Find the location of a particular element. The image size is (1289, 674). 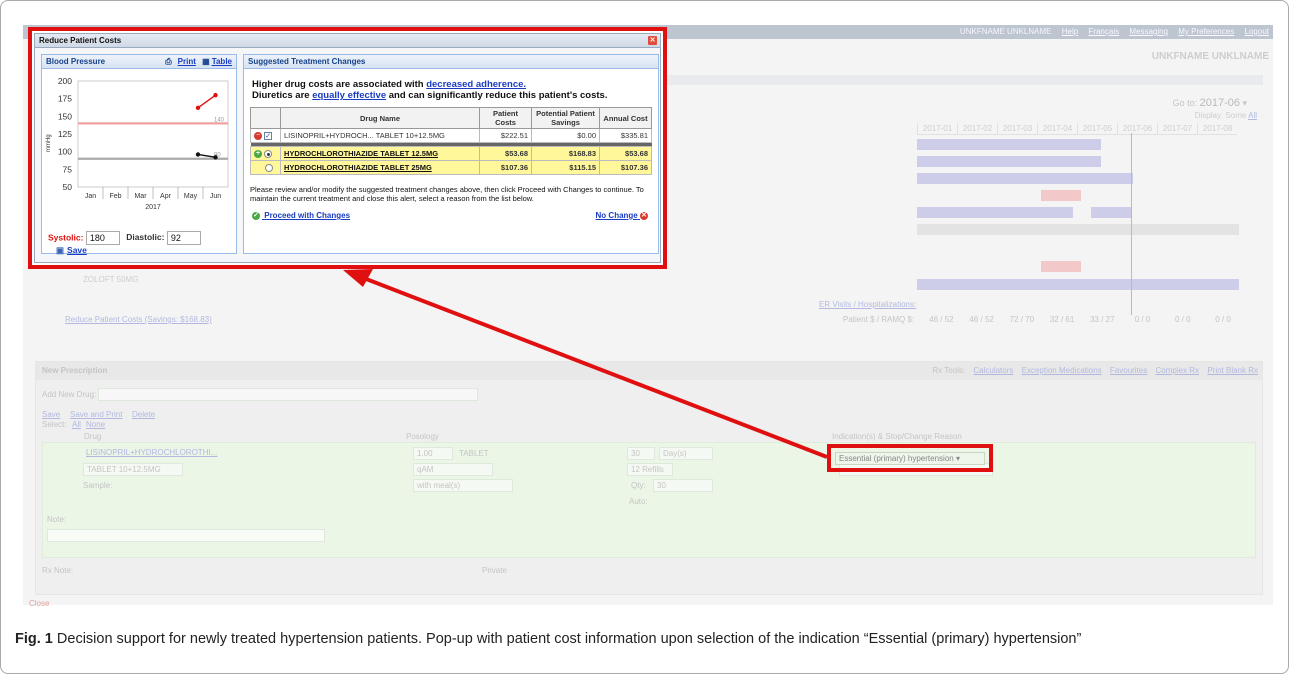

save-print-link: Save and Print is located at coordinates (96, 414).